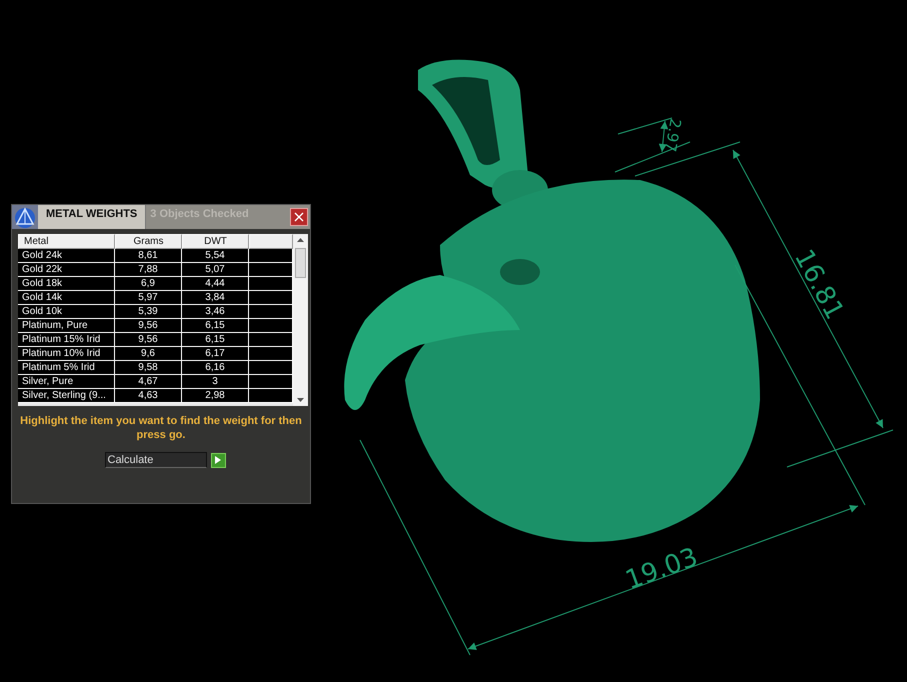 Image resolution: width=907 pixels, height=682 pixels. I want to click on go-button, so click(218, 460).